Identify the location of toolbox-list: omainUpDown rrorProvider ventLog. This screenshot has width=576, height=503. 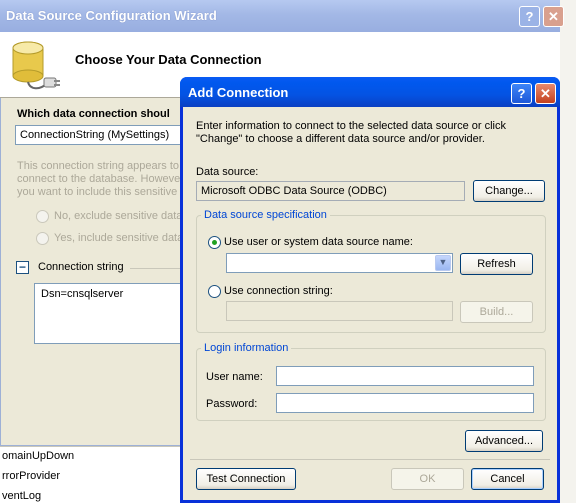
(90, 474).